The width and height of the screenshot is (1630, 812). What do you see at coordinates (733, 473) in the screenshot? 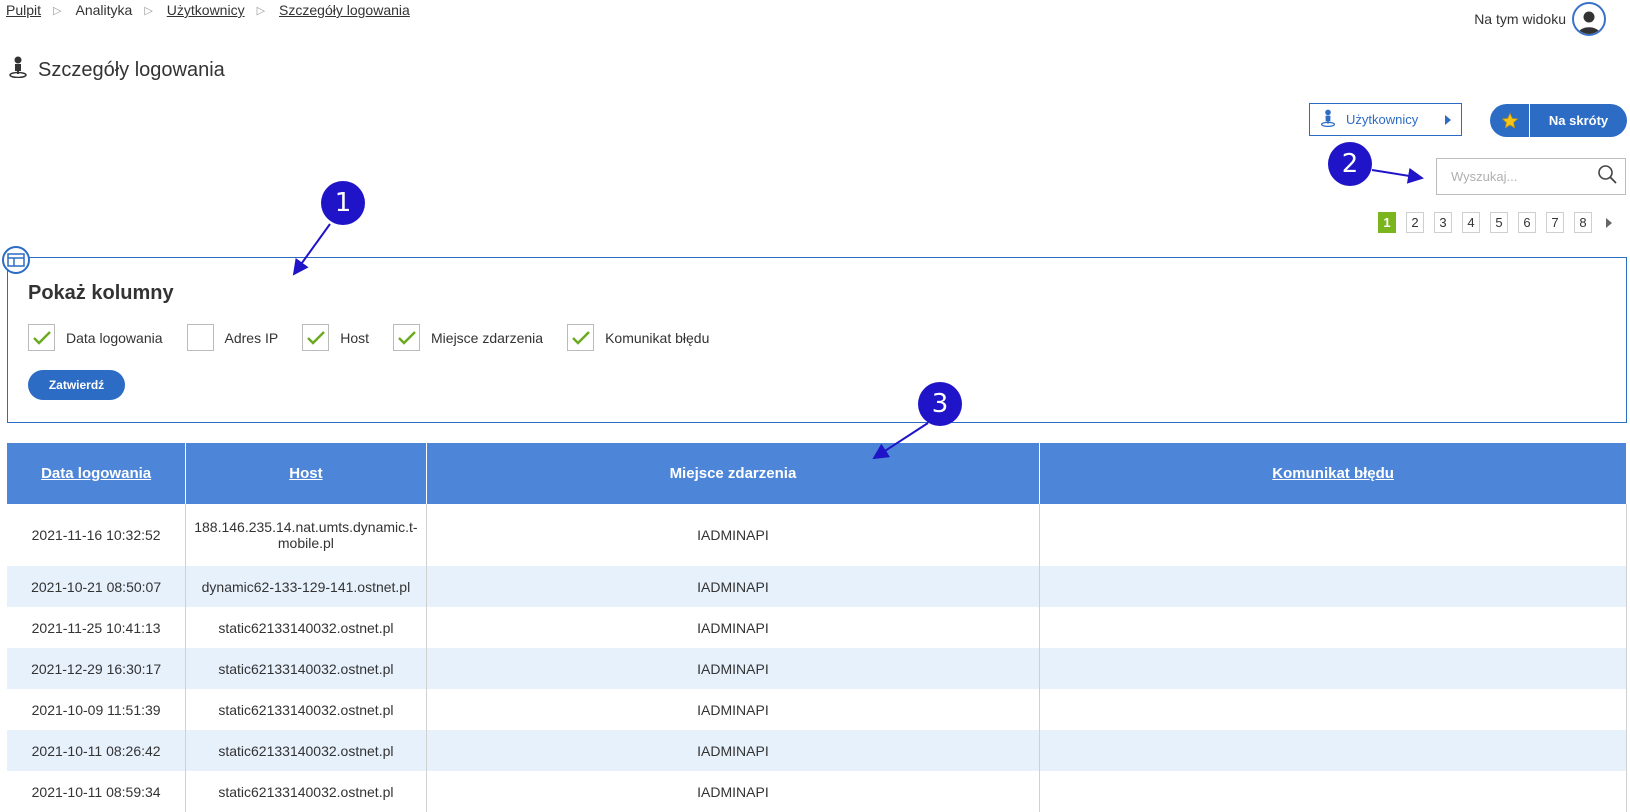
I see `header-miejsce-zdarzenia: Miejsce zdarzenia` at bounding box center [733, 473].